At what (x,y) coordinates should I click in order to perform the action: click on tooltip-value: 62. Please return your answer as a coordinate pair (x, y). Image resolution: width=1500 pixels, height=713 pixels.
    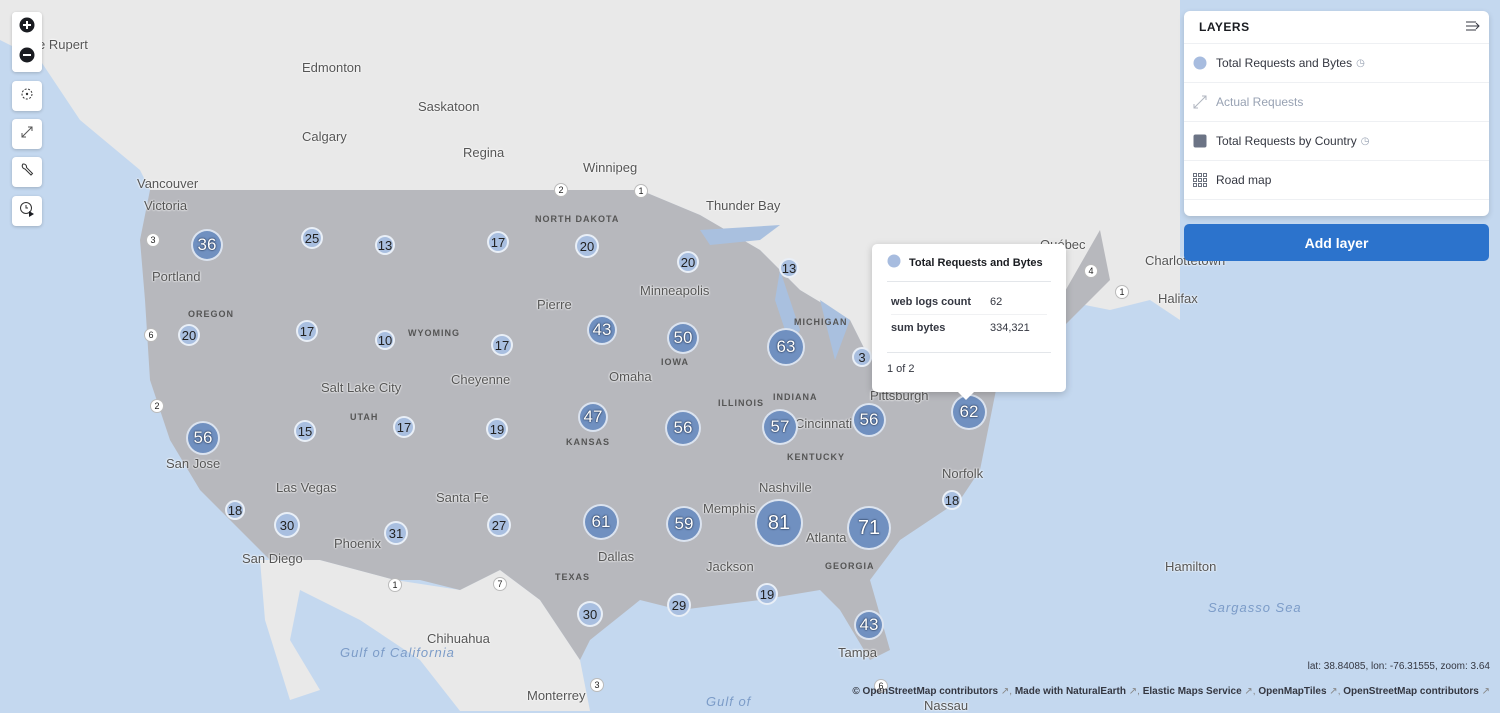
    Looking at the image, I should click on (996, 302).